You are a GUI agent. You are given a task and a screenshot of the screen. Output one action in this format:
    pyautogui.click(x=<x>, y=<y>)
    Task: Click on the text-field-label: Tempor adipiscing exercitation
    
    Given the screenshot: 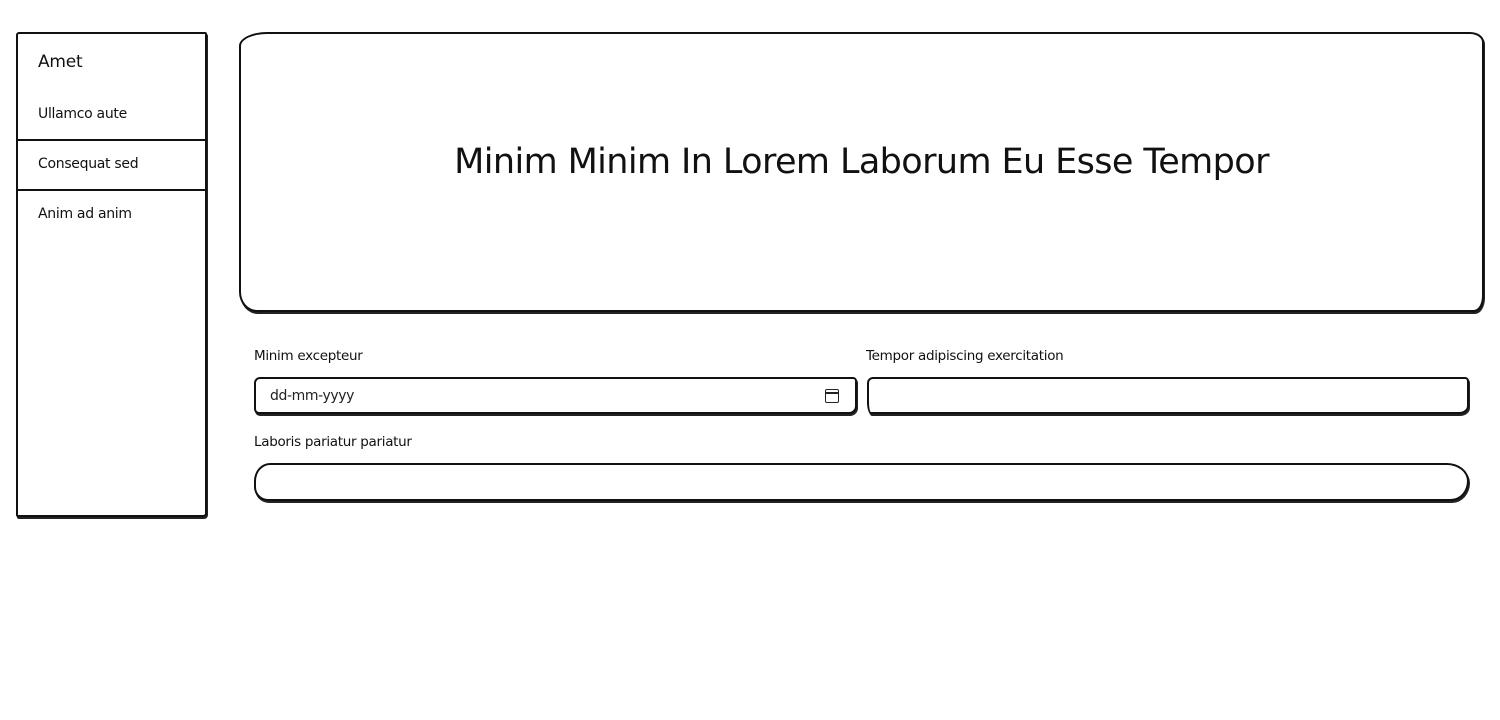 What is the action you would take?
    pyautogui.click(x=965, y=356)
    